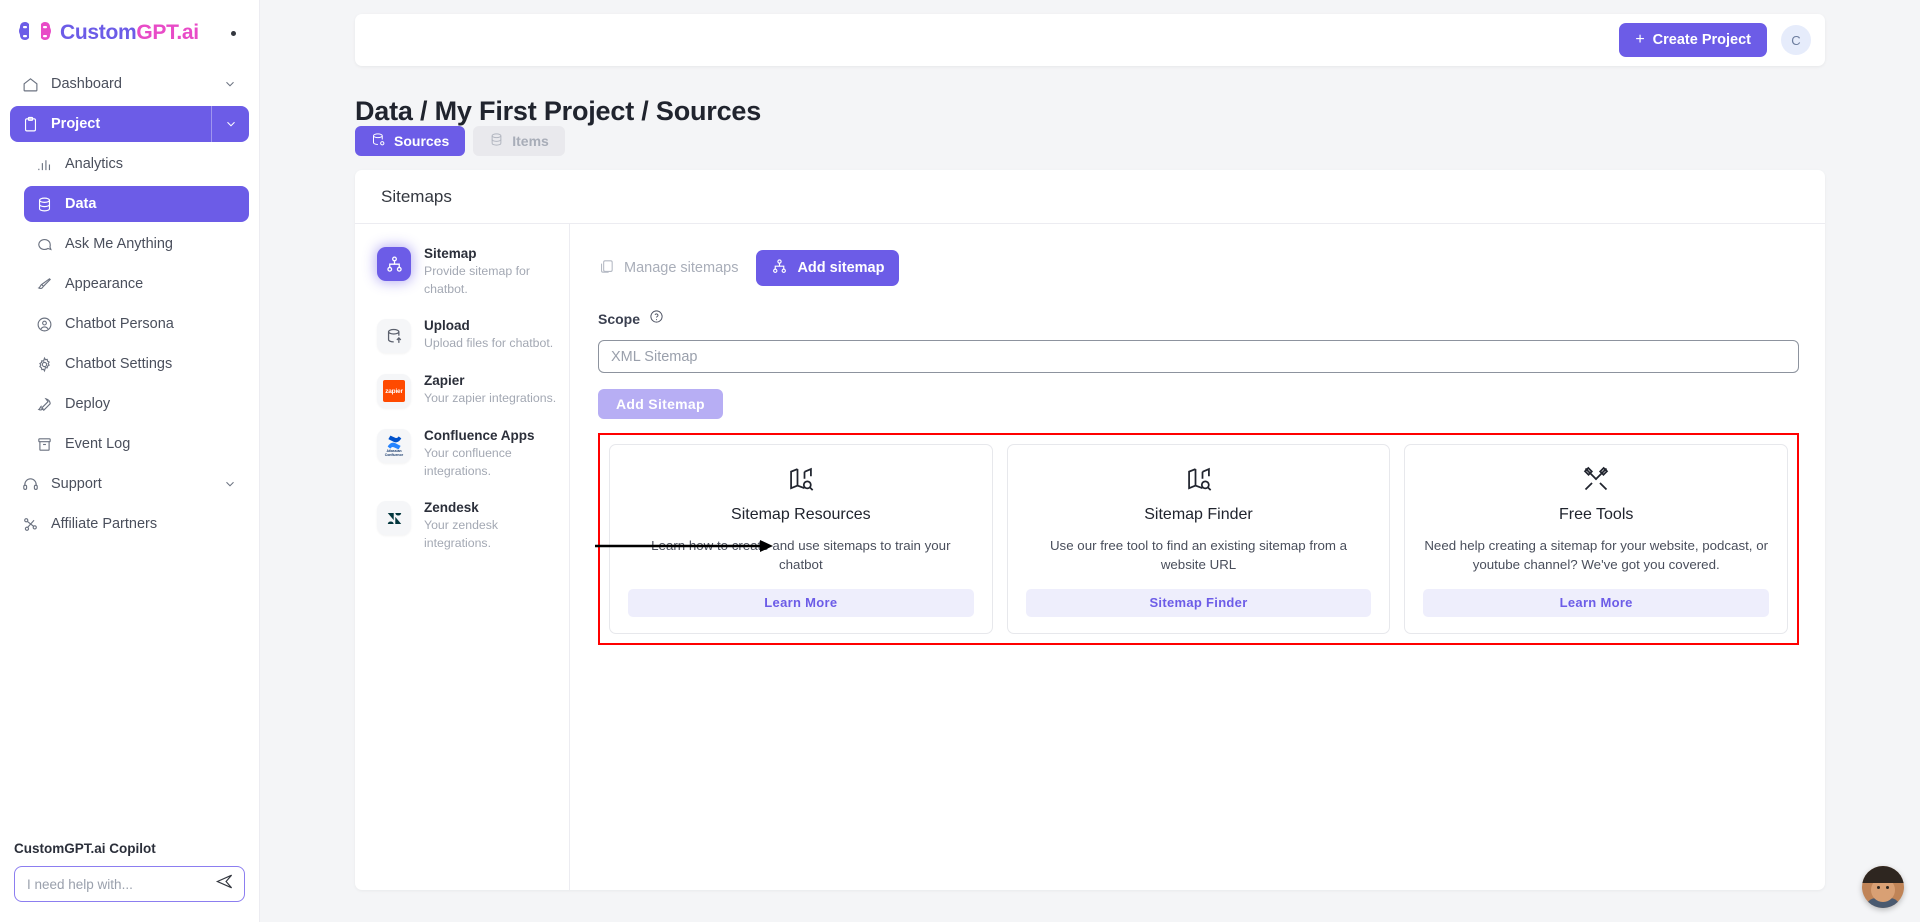 The height and width of the screenshot is (922, 1920). Describe the element at coordinates (30, 124) in the screenshot. I see `clipboard-icon` at that location.